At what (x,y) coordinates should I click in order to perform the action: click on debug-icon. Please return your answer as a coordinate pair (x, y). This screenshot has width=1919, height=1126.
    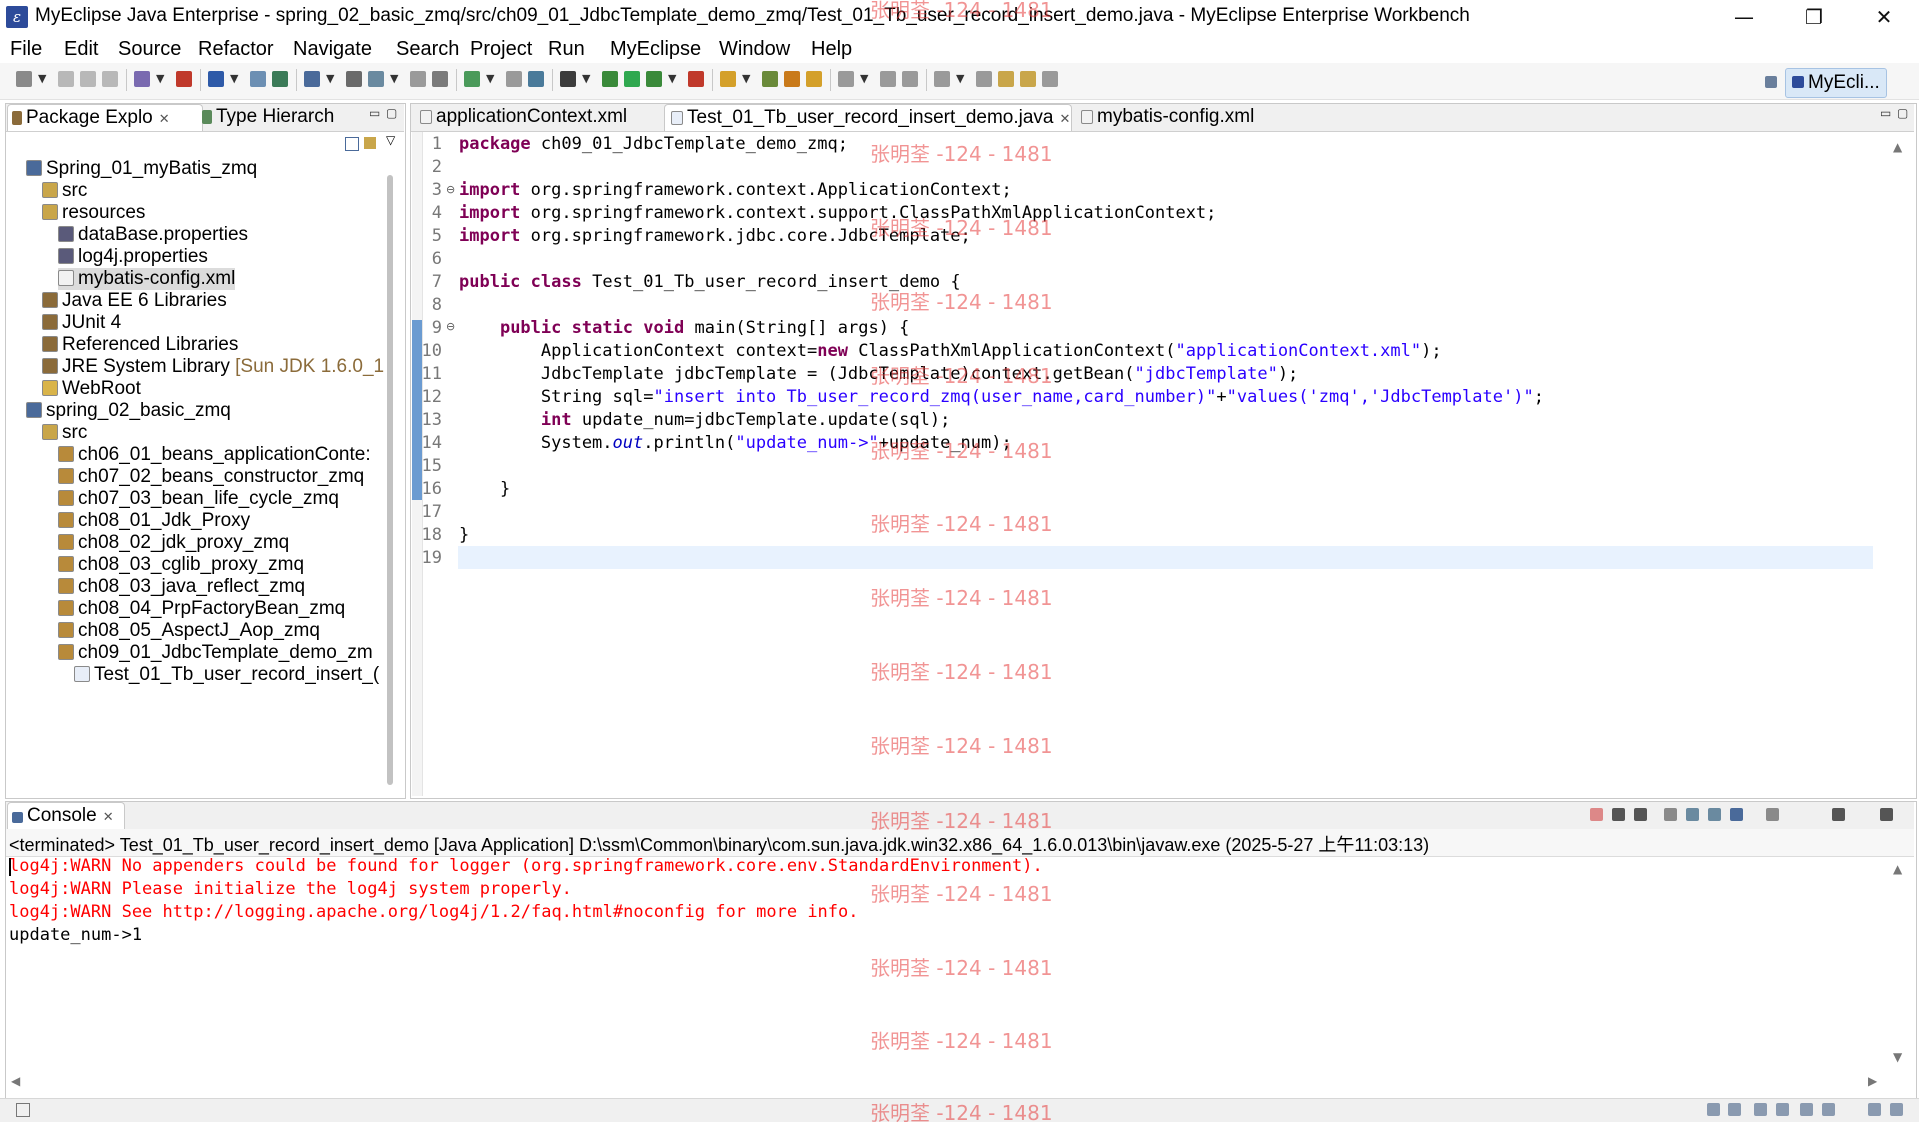
    Looking at the image, I should click on (610, 79).